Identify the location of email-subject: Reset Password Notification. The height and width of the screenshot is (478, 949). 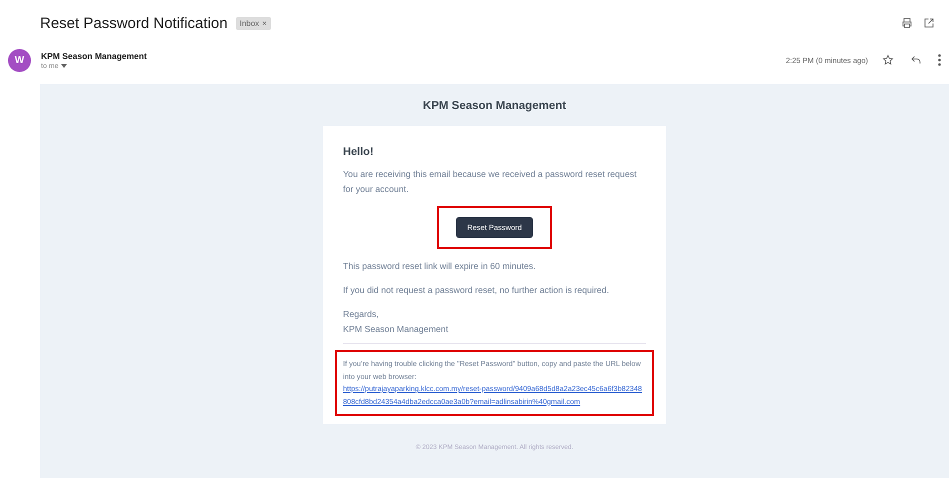
(134, 23).